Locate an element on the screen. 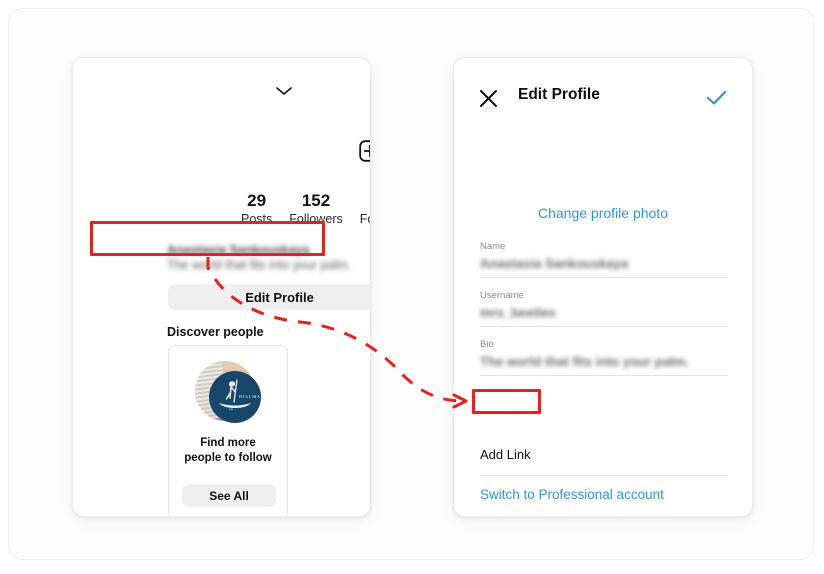  stat-following-label: Following is located at coordinates (364, 219).